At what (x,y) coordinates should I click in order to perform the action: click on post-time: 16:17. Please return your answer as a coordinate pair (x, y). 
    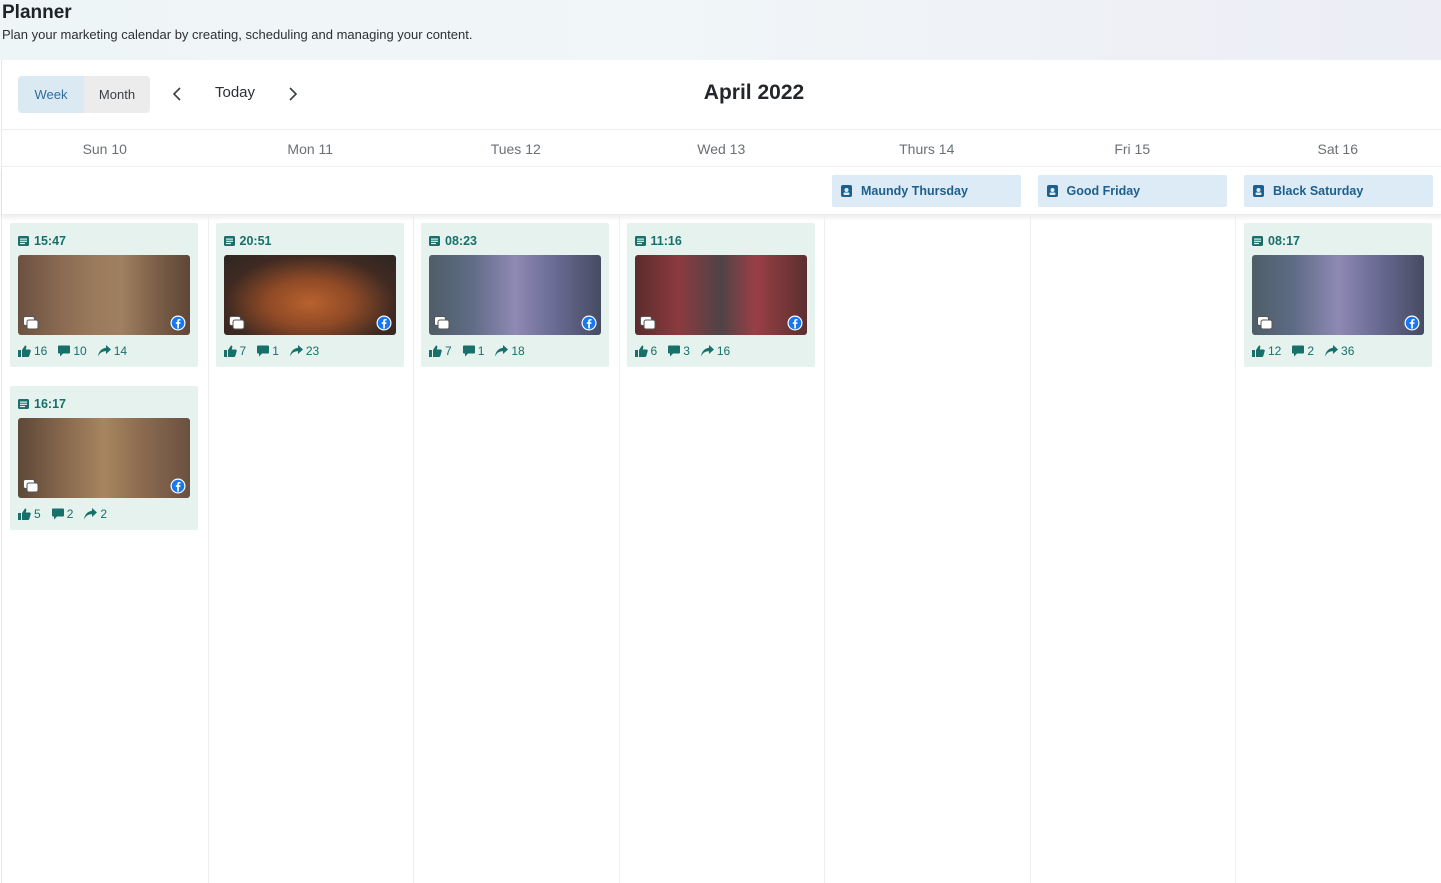
    Looking at the image, I should click on (42, 404).